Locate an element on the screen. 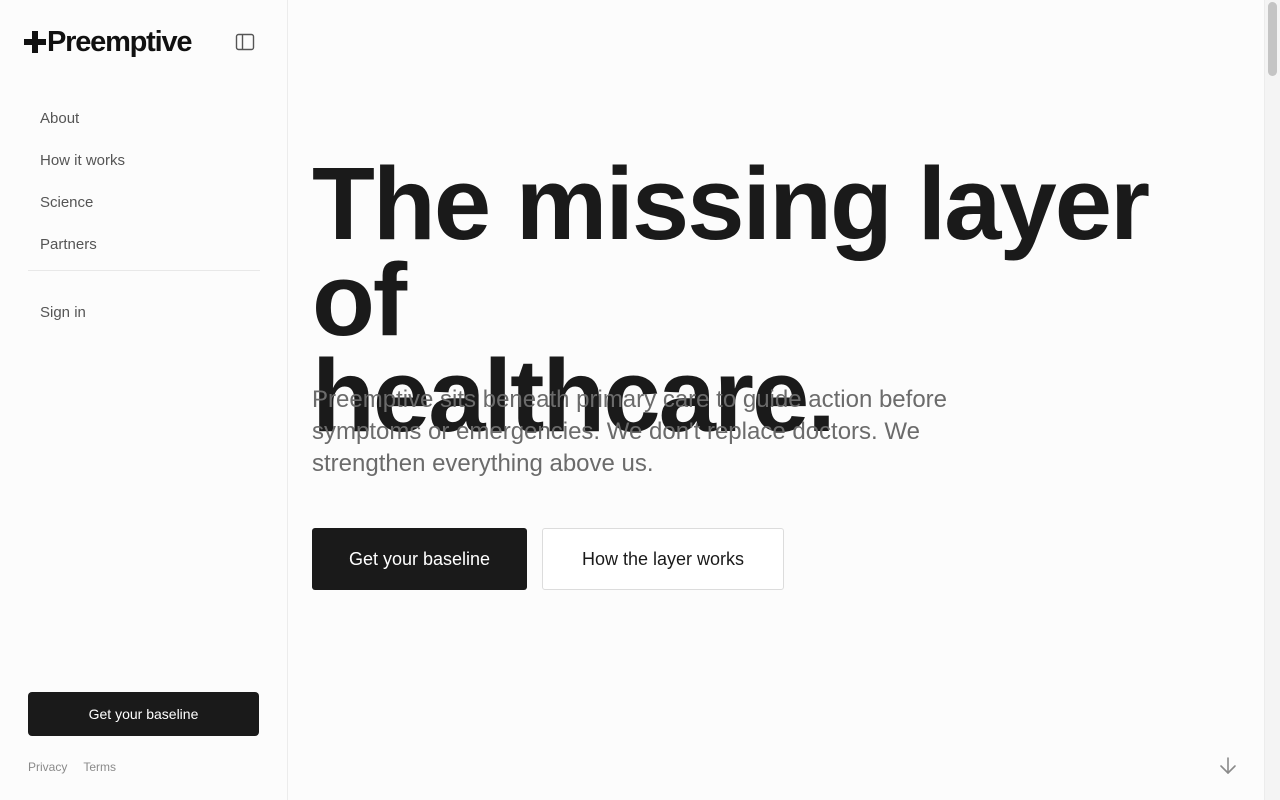 This screenshot has width=1280, height=800. sidebar-panel-icon is located at coordinates (245, 42).